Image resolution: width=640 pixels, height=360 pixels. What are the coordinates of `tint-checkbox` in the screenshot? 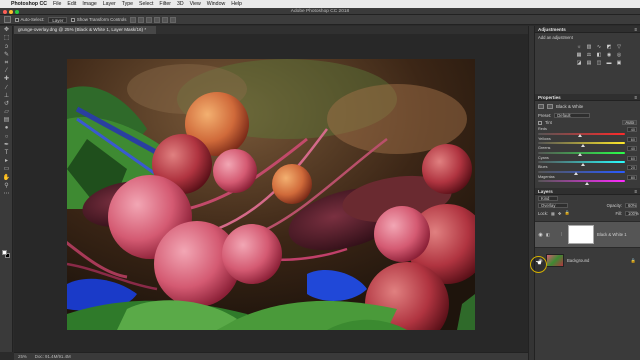 It's located at (540, 122).